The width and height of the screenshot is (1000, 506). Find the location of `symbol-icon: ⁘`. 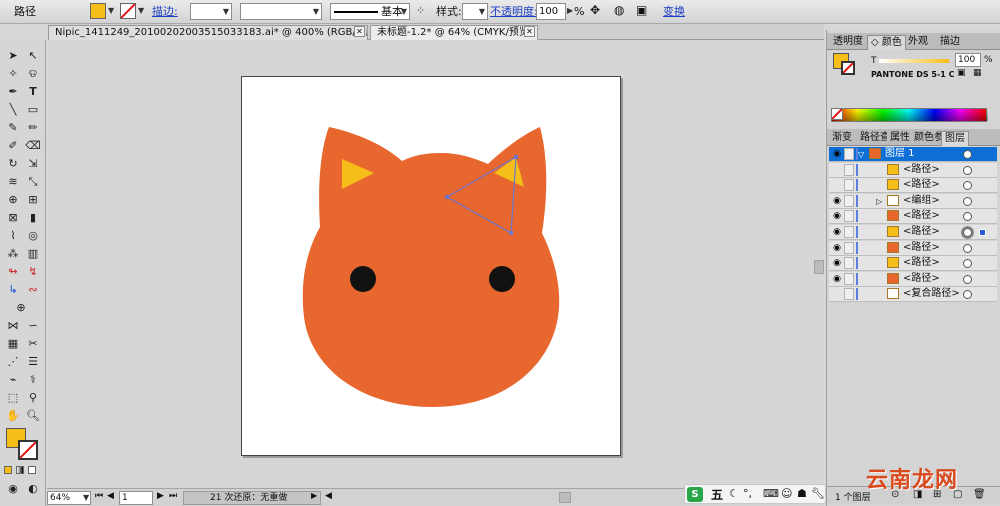

symbol-icon: ⁘ is located at coordinates (420, 10).